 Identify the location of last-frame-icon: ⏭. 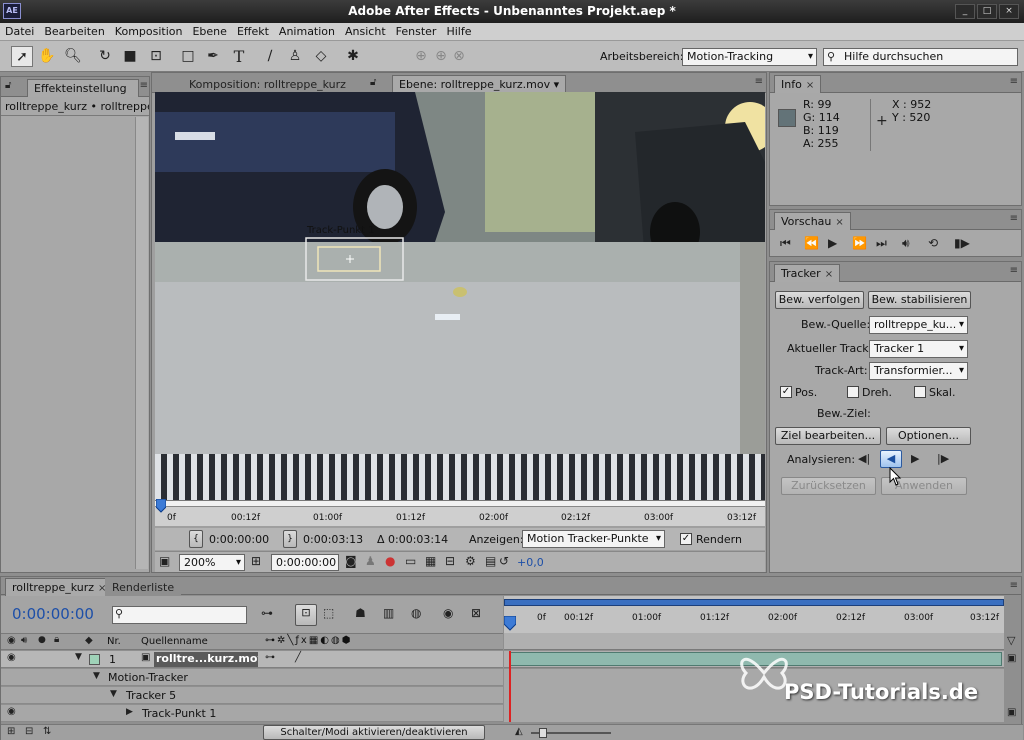
(881, 243).